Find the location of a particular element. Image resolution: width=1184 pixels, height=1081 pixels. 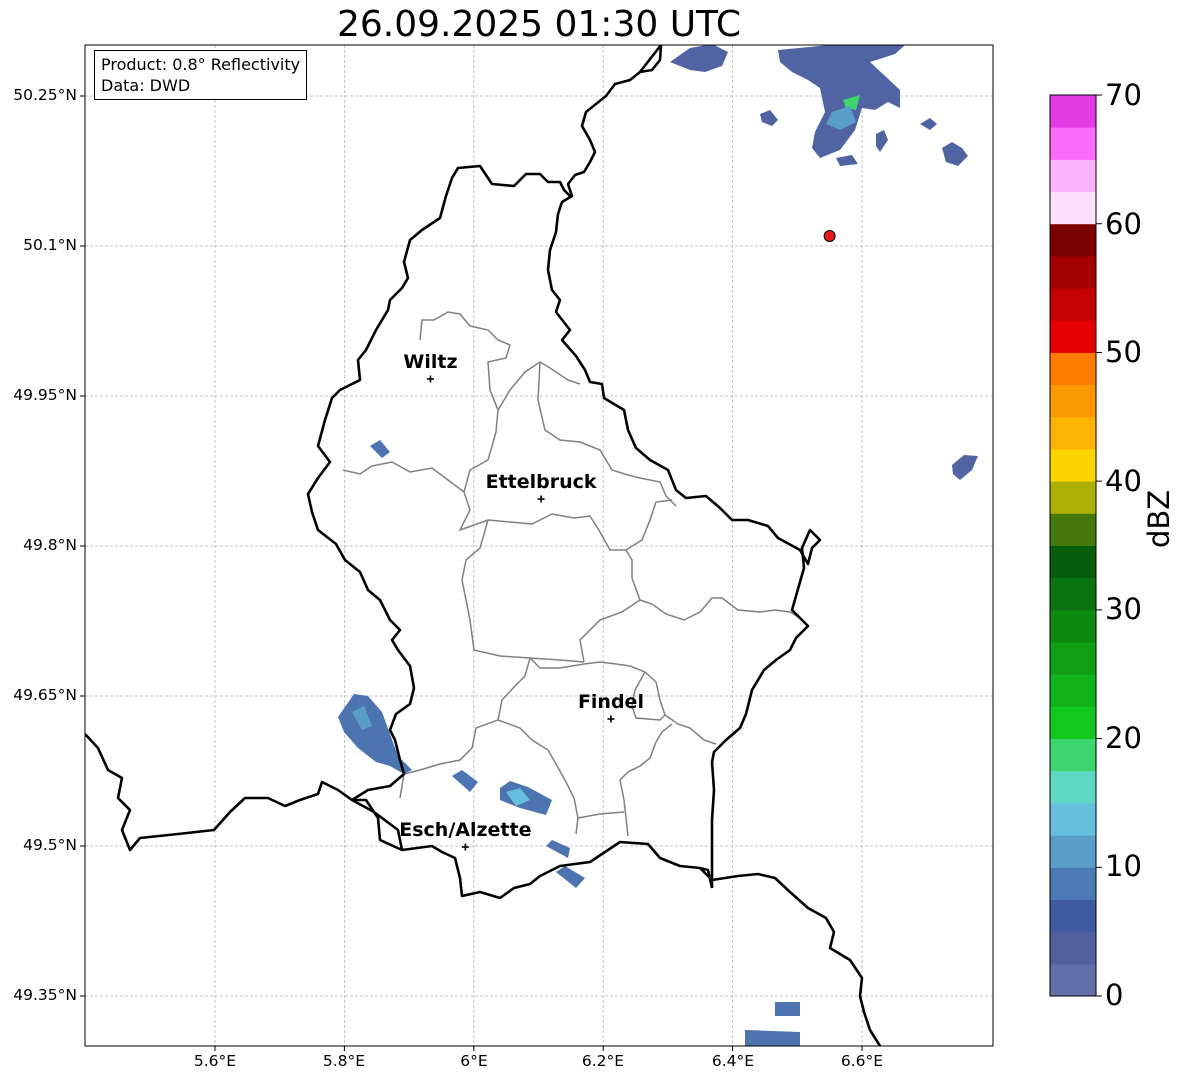

colorbar-tick-label: 70 is located at coordinates (1123, 95).